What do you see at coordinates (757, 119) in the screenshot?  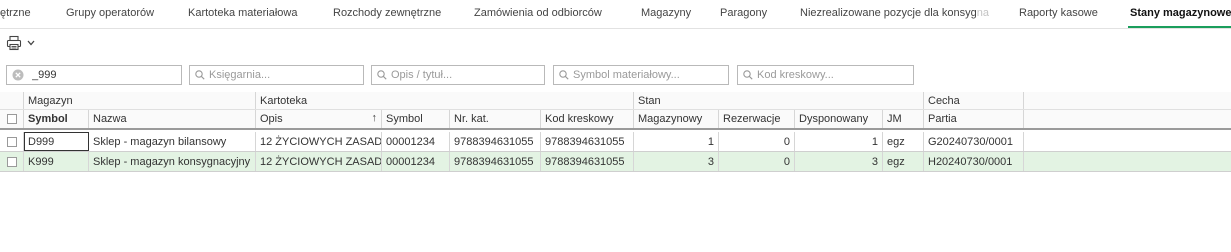 I see `col-header-rezerwacje: Rezerwacje` at bounding box center [757, 119].